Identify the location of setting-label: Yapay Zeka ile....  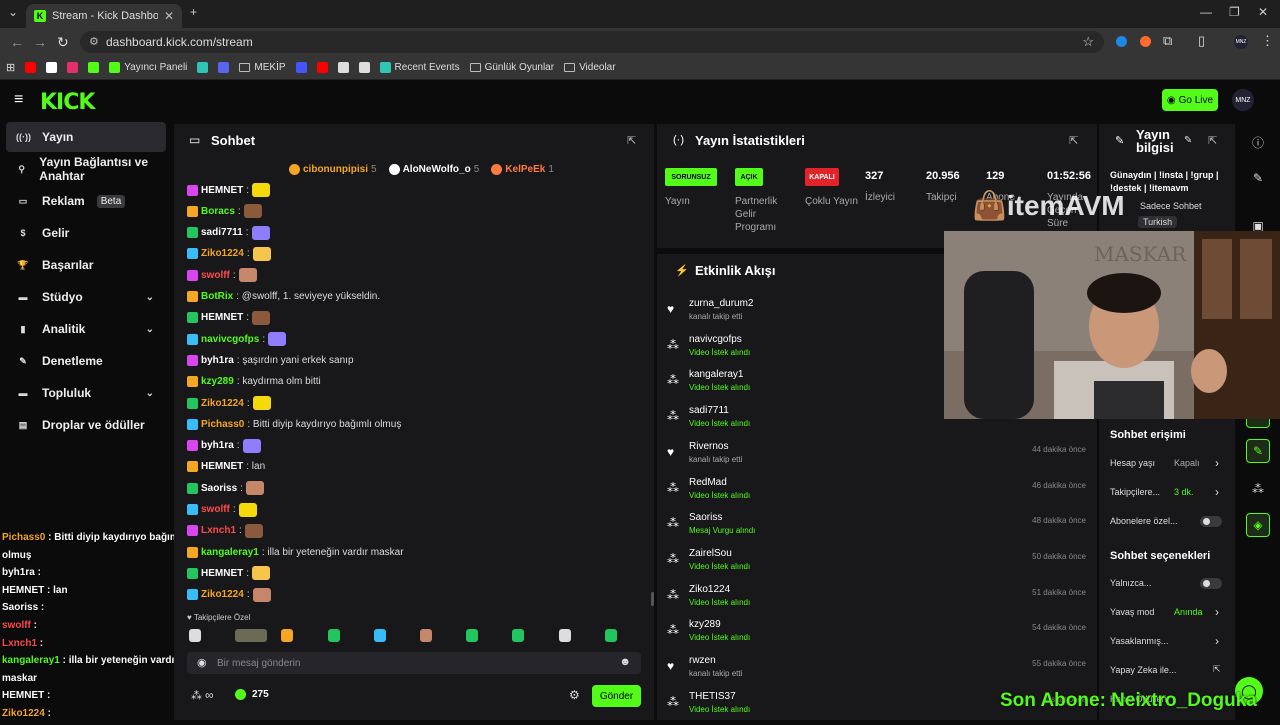
(1143, 670).